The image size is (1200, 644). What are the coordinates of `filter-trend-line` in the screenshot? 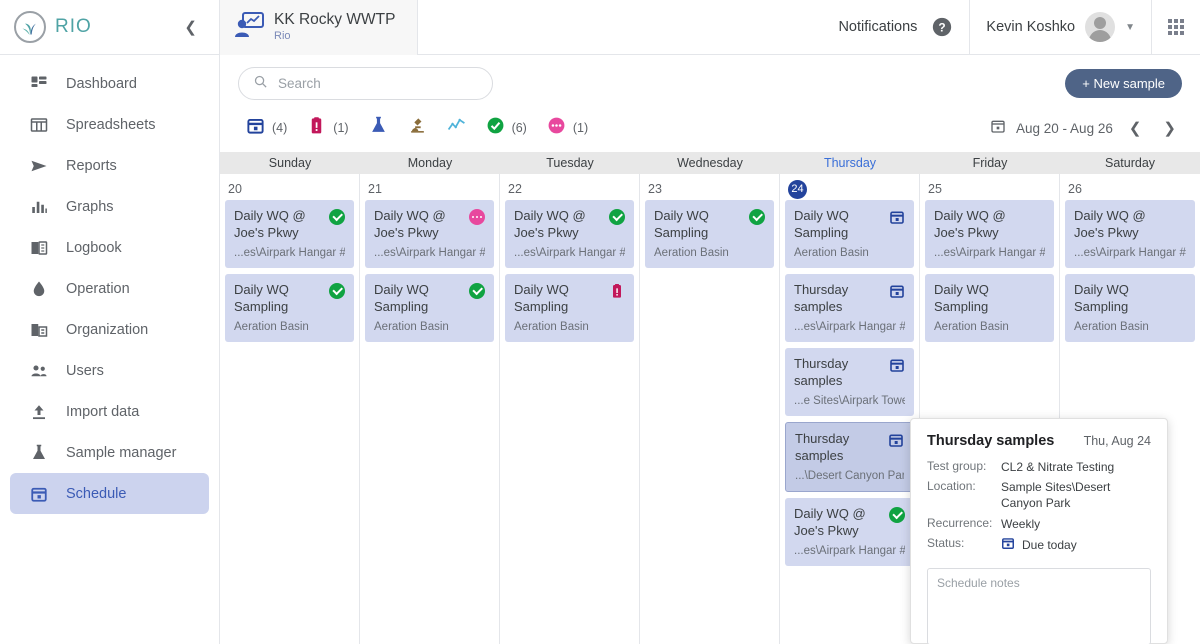 It's located at (456, 128).